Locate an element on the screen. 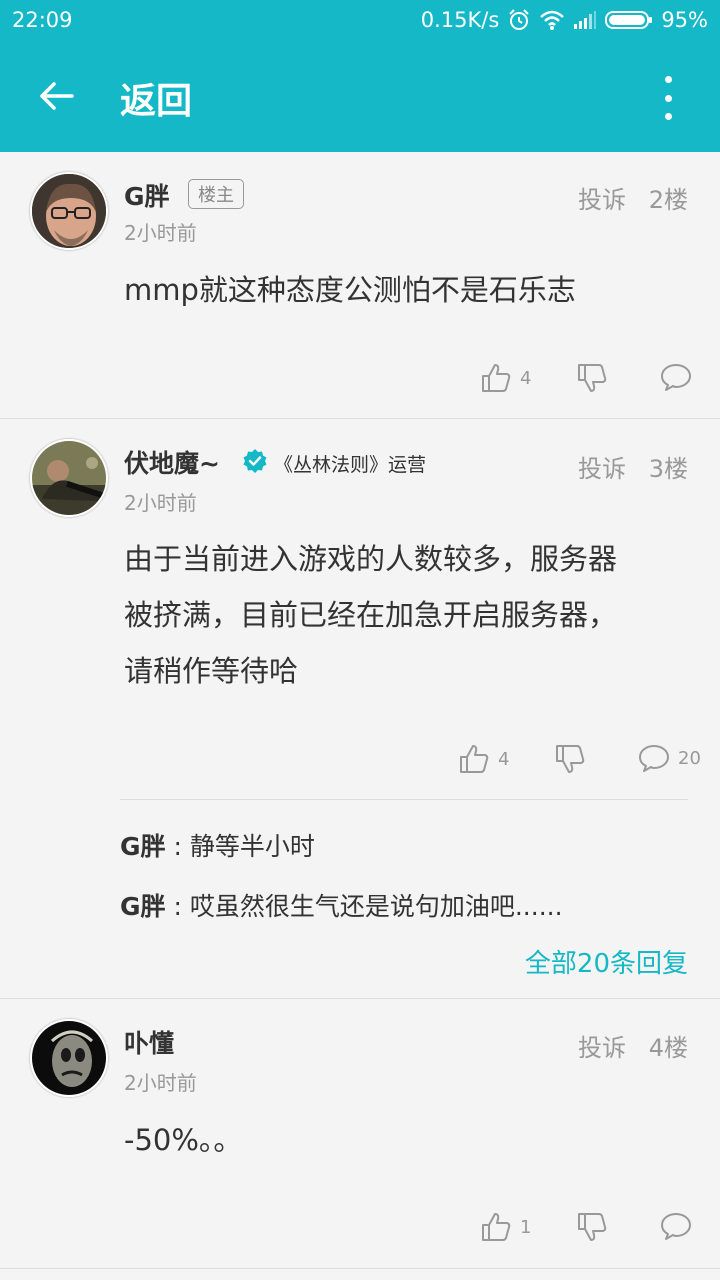 The height and width of the screenshot is (1280, 720). post-content: mmp就这种态度公测怕不是石乐志 is located at coordinates (350, 290).